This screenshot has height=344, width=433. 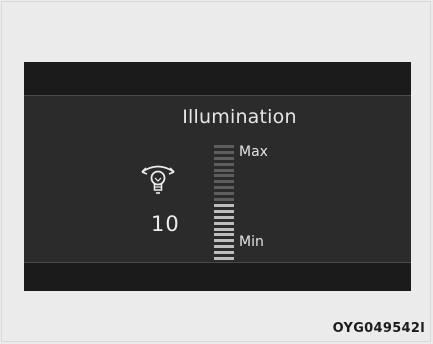 I want to click on scale-max-label: Max, so click(x=253, y=152).